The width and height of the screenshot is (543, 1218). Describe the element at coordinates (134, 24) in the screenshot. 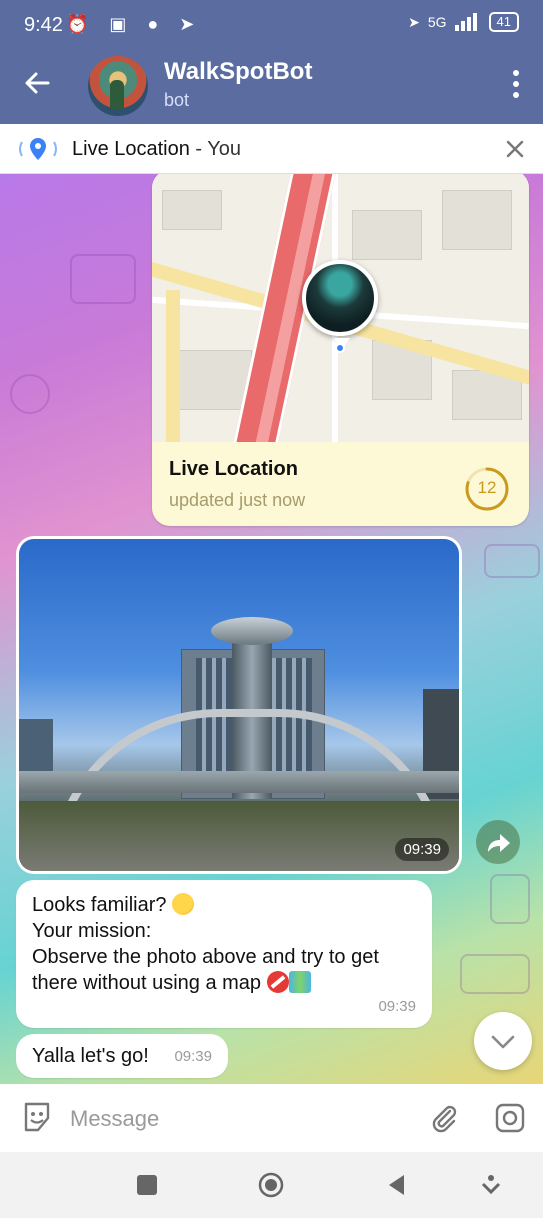

I see `notification-icons: ⏰ ▣ ● ➤` at that location.